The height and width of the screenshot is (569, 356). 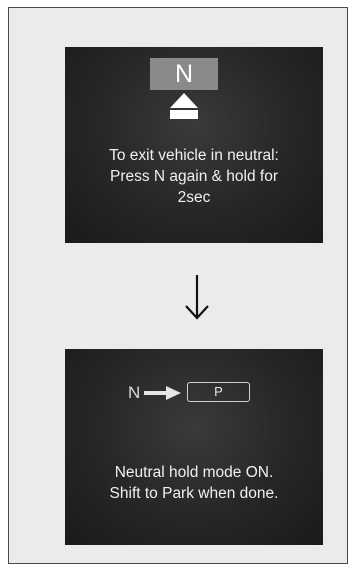 I want to click on down-arrow-icon, so click(x=197, y=297).